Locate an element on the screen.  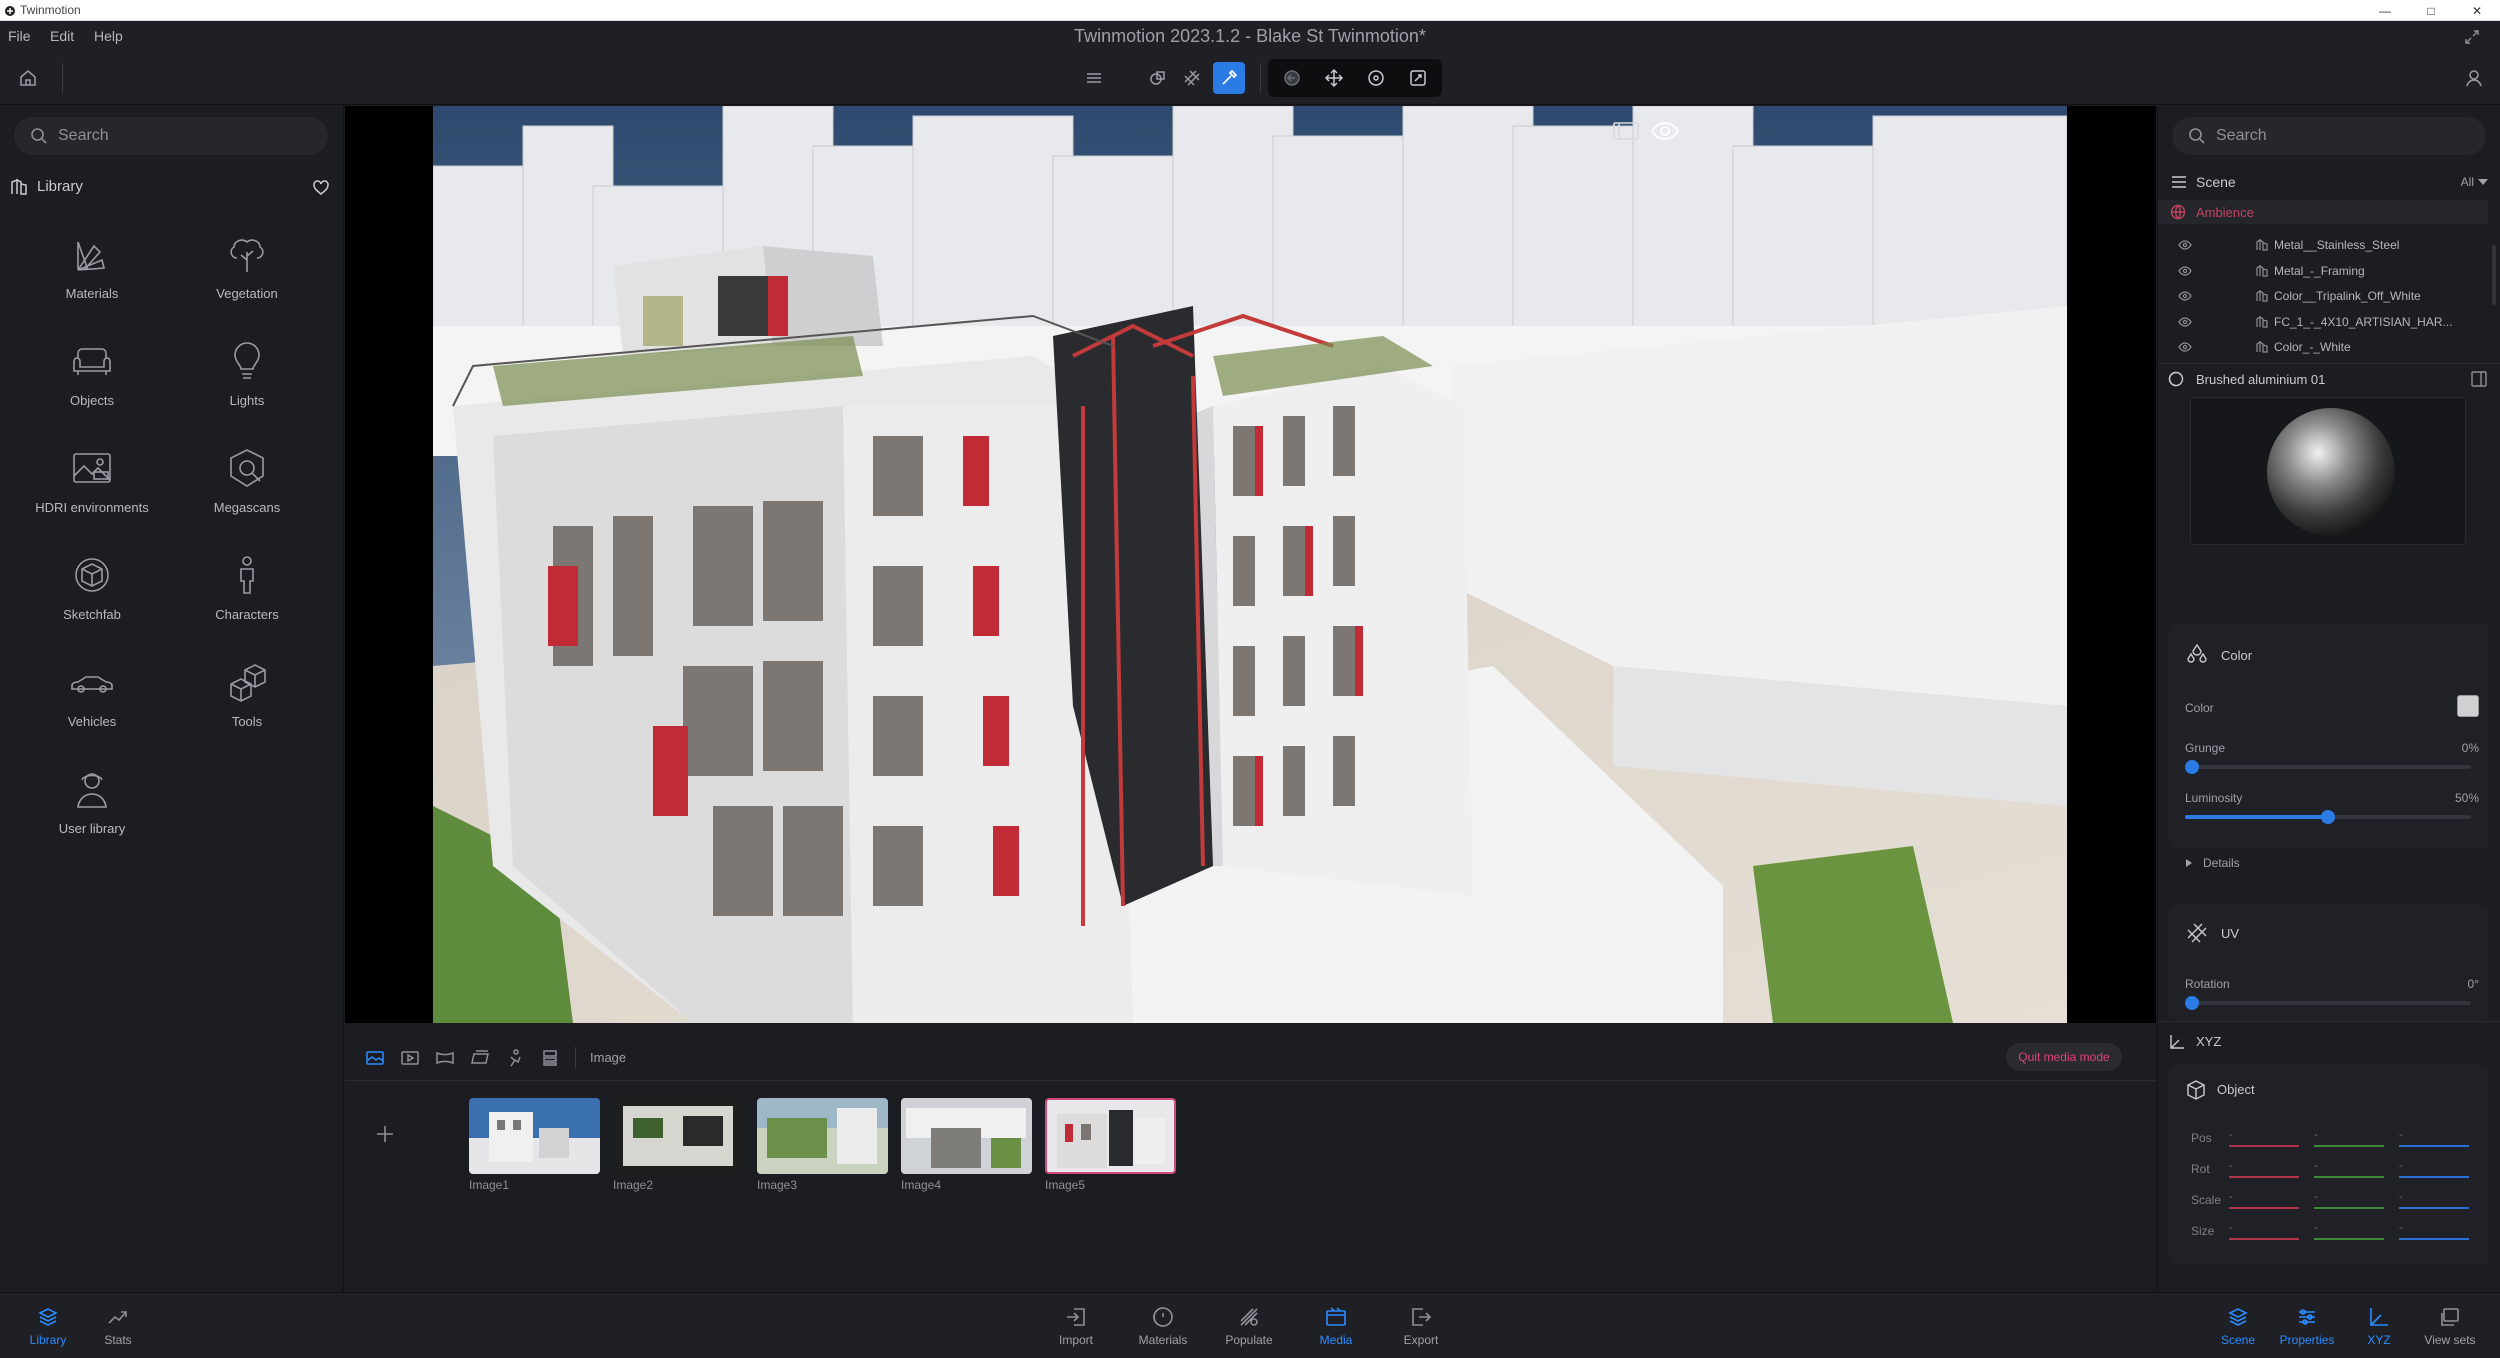
details-expander: Details is located at coordinates (2329, 863).